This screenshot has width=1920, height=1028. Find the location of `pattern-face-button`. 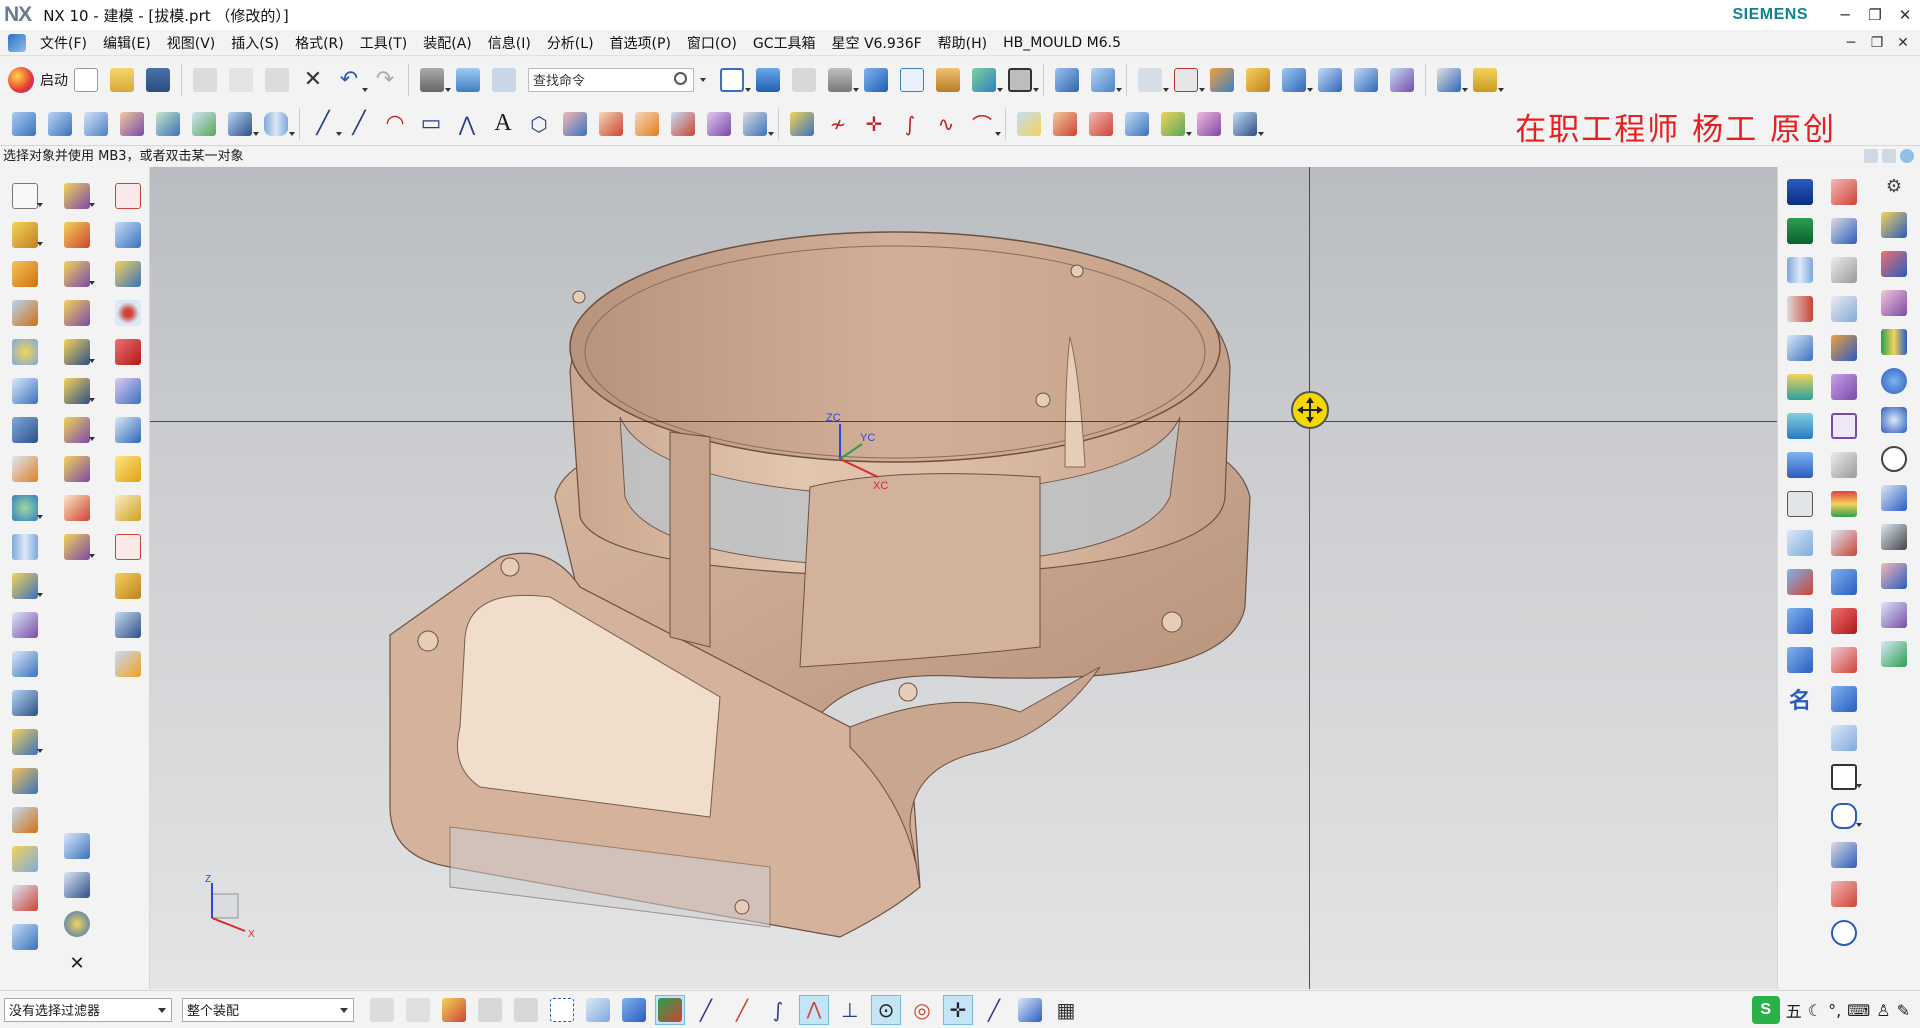

pattern-face-button is located at coordinates (78, 391).